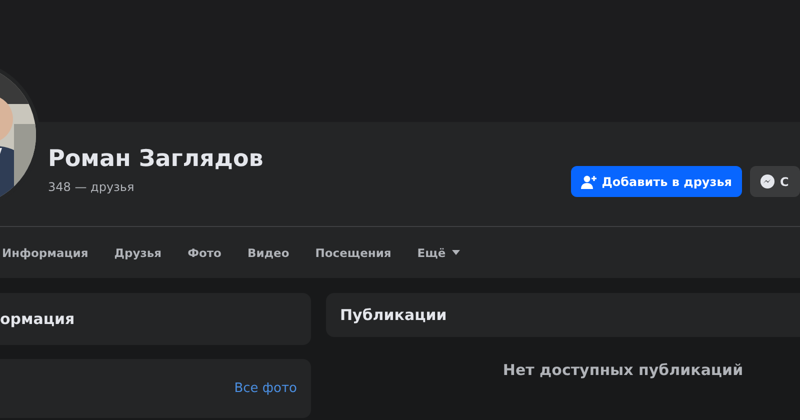  Describe the element at coordinates (265, 388) in the screenshot. I see `all-photos-link: Все фото` at that location.